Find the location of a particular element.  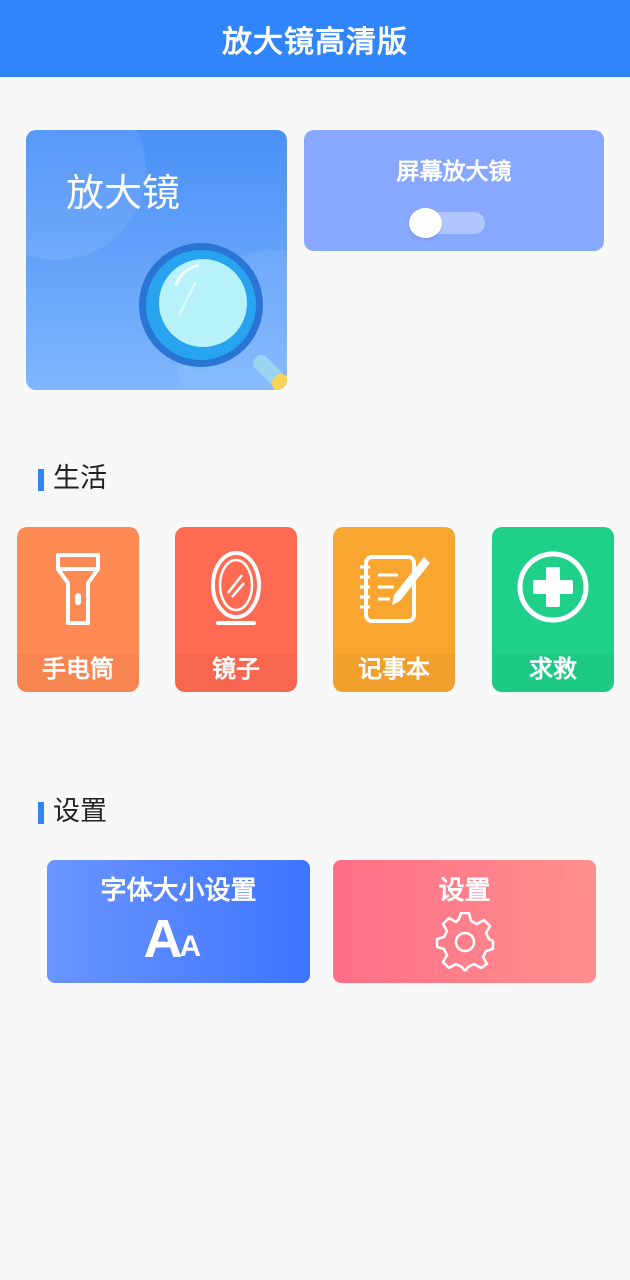

tile-mirror: 镜子 is located at coordinates (236, 609).